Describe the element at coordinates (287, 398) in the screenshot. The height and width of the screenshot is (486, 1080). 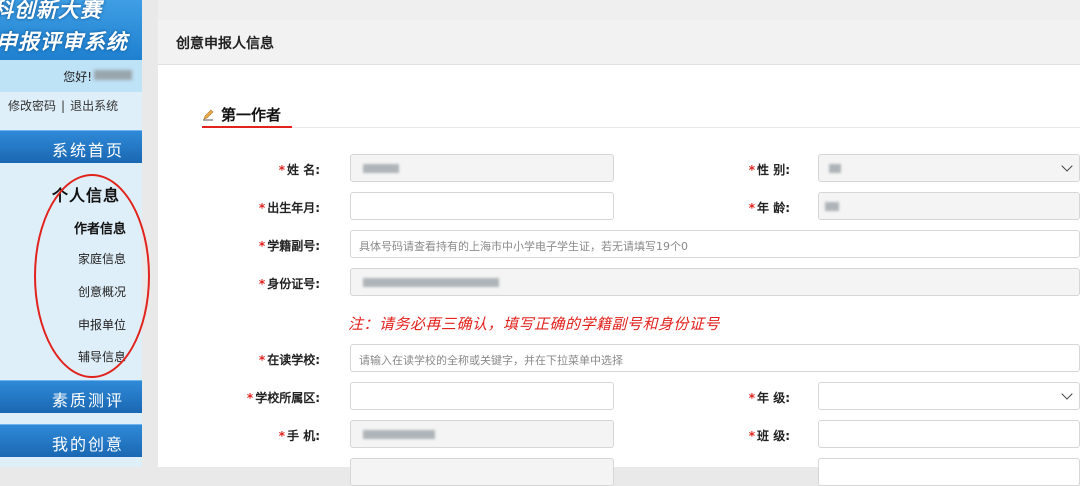
I see `district-label-text: 学校所属区:` at that location.